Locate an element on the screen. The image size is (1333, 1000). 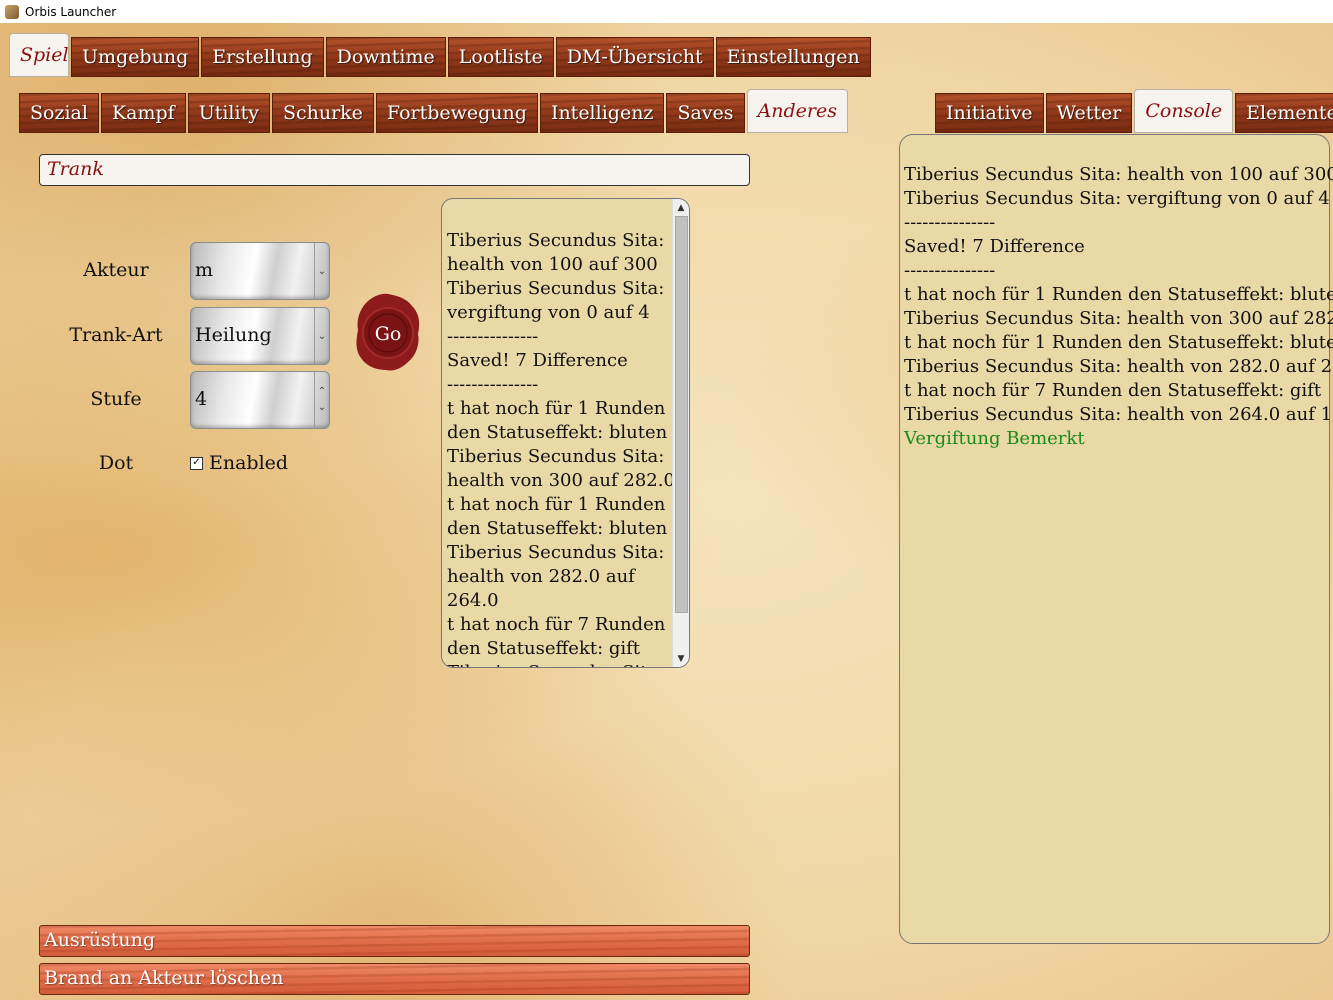
tab-anderes: Anderes is located at coordinates (797, 111).